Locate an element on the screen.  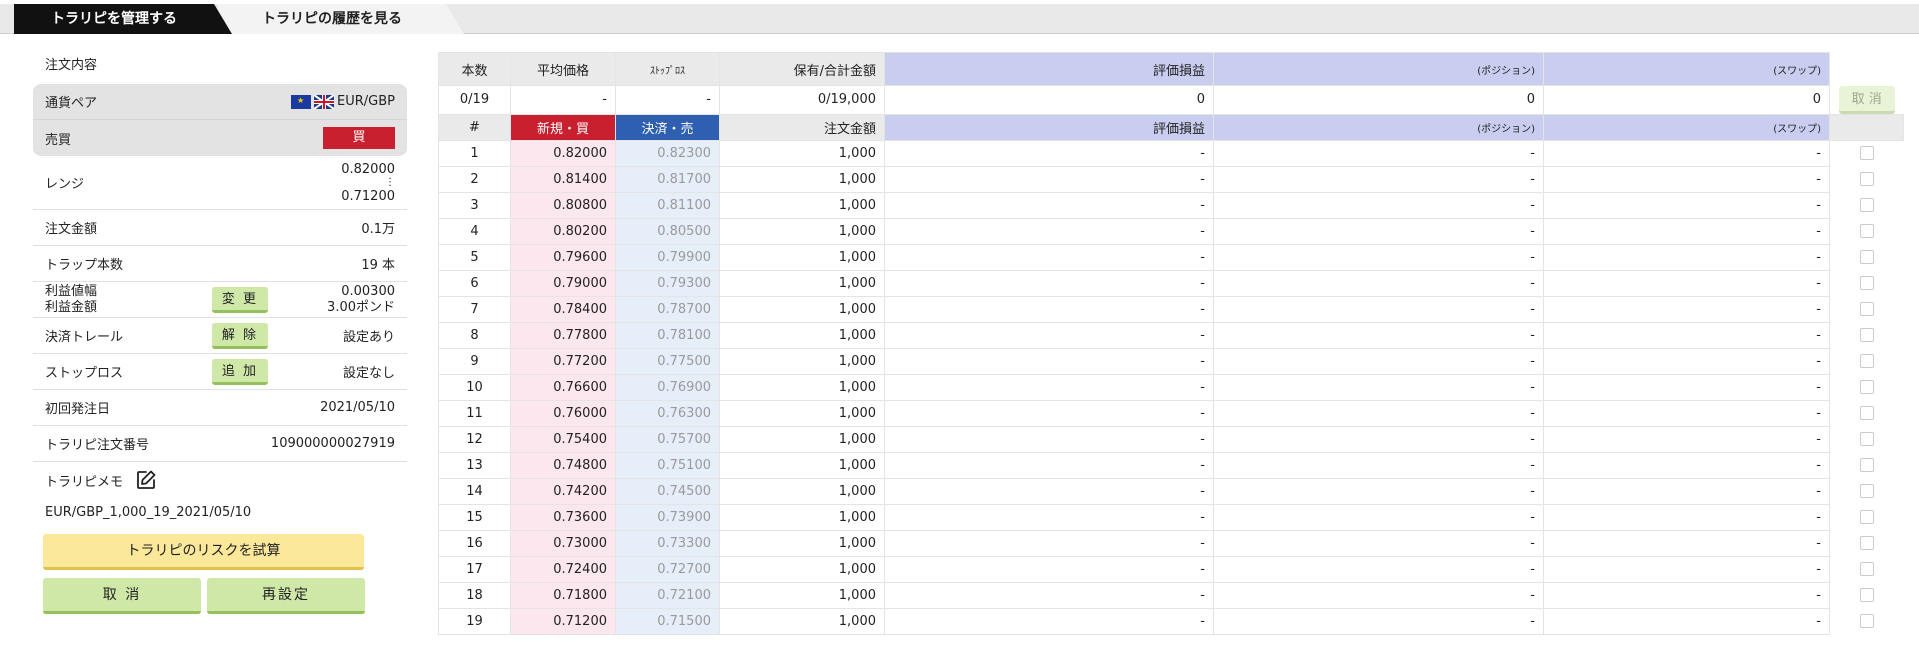
row-index: 12 is located at coordinates (474, 439).